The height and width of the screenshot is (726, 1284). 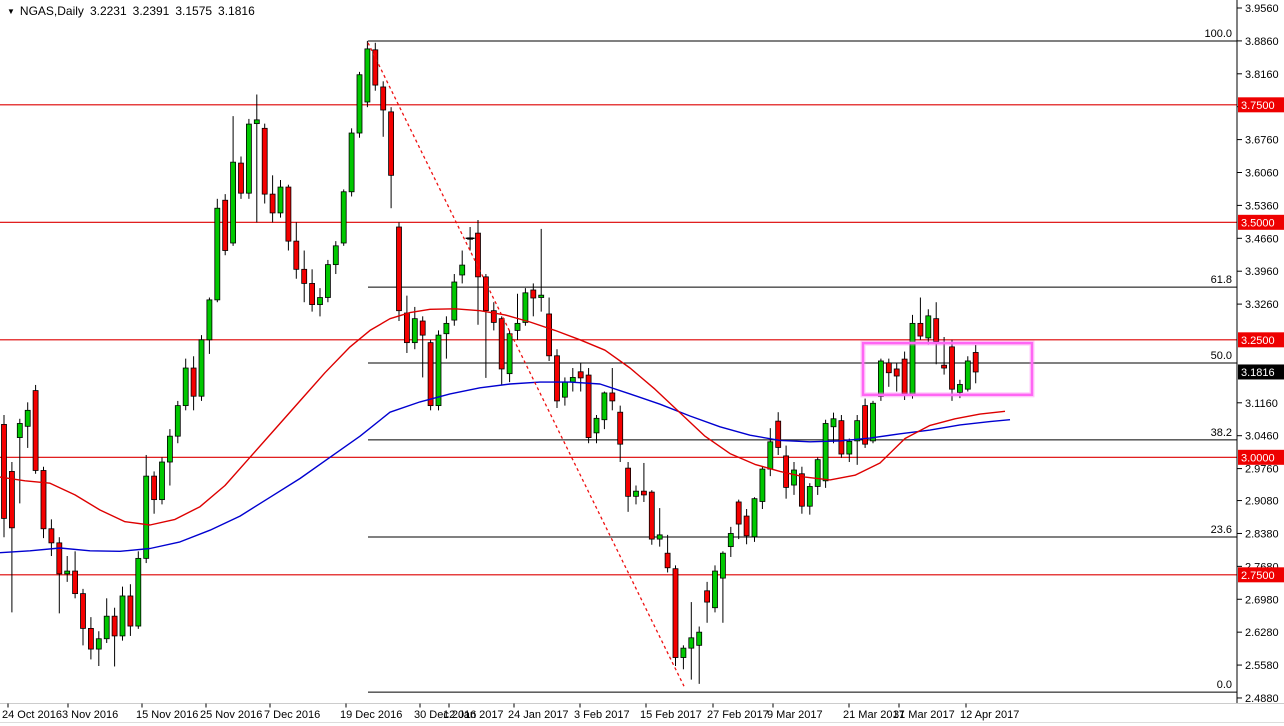 What do you see at coordinates (671, 715) in the screenshot?
I see `date-tick-label: 15 Feb 2017` at bounding box center [671, 715].